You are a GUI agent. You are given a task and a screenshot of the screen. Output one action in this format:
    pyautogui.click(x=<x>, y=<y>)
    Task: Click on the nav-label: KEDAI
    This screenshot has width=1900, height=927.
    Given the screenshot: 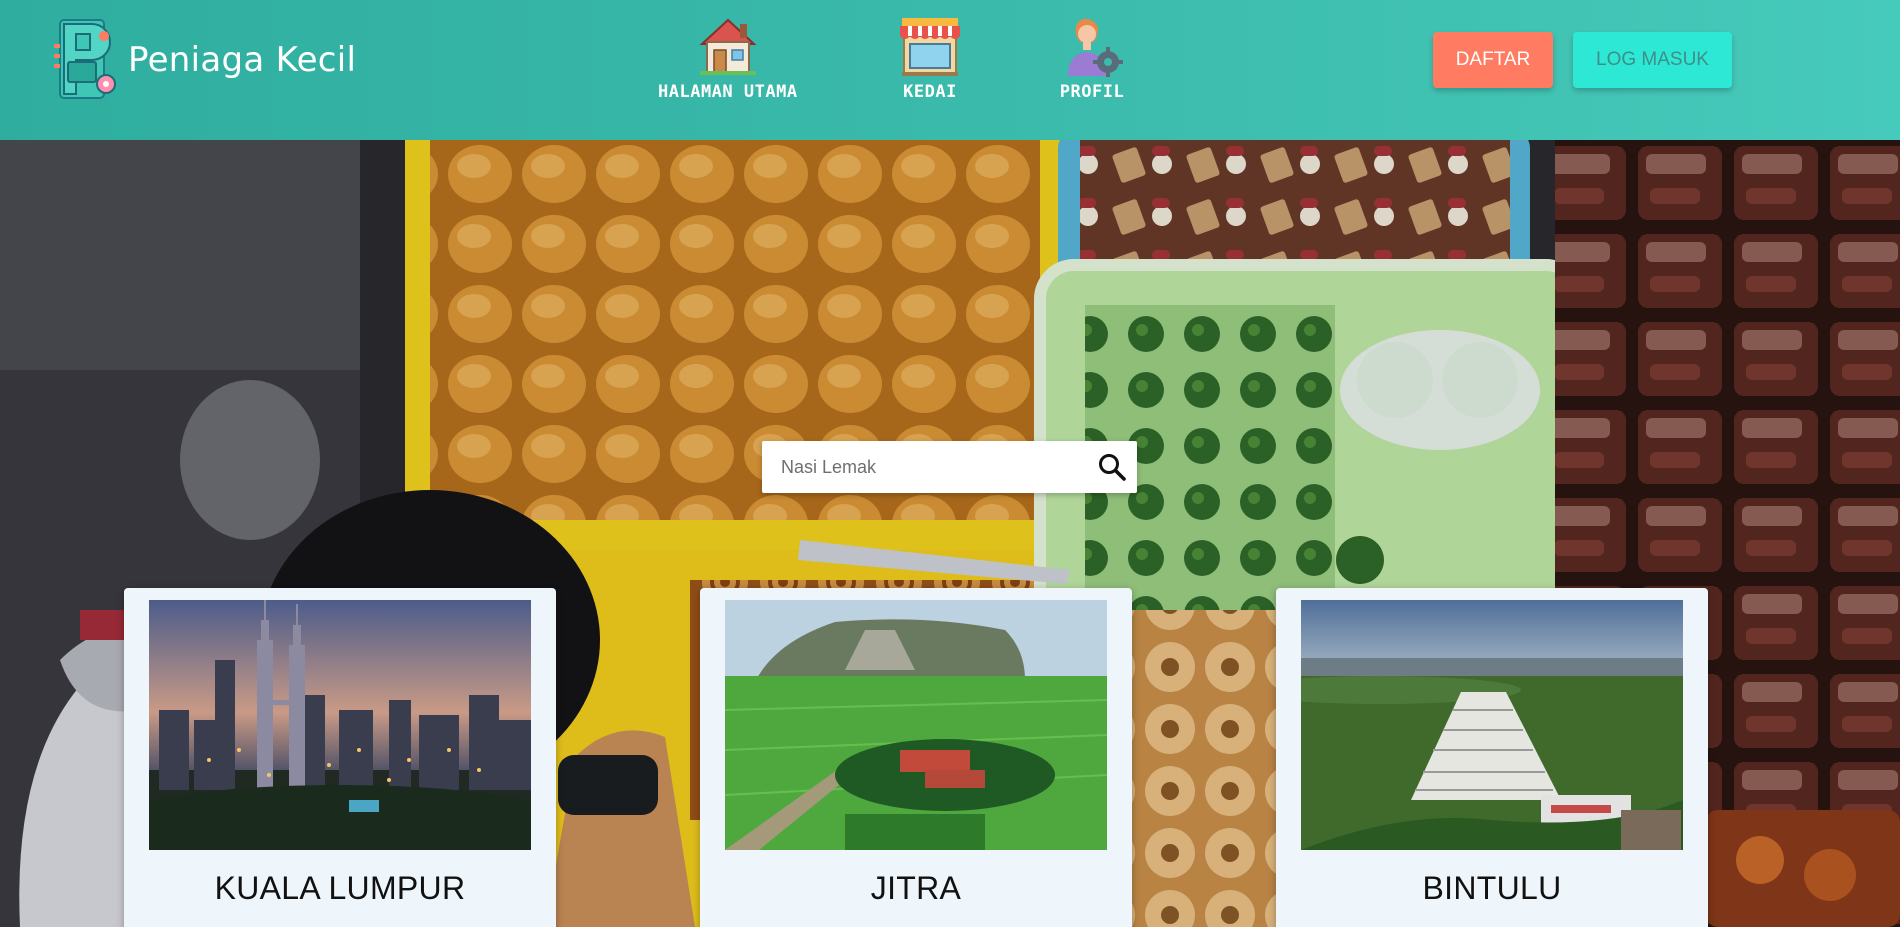 What is the action you would take?
    pyautogui.click(x=930, y=92)
    